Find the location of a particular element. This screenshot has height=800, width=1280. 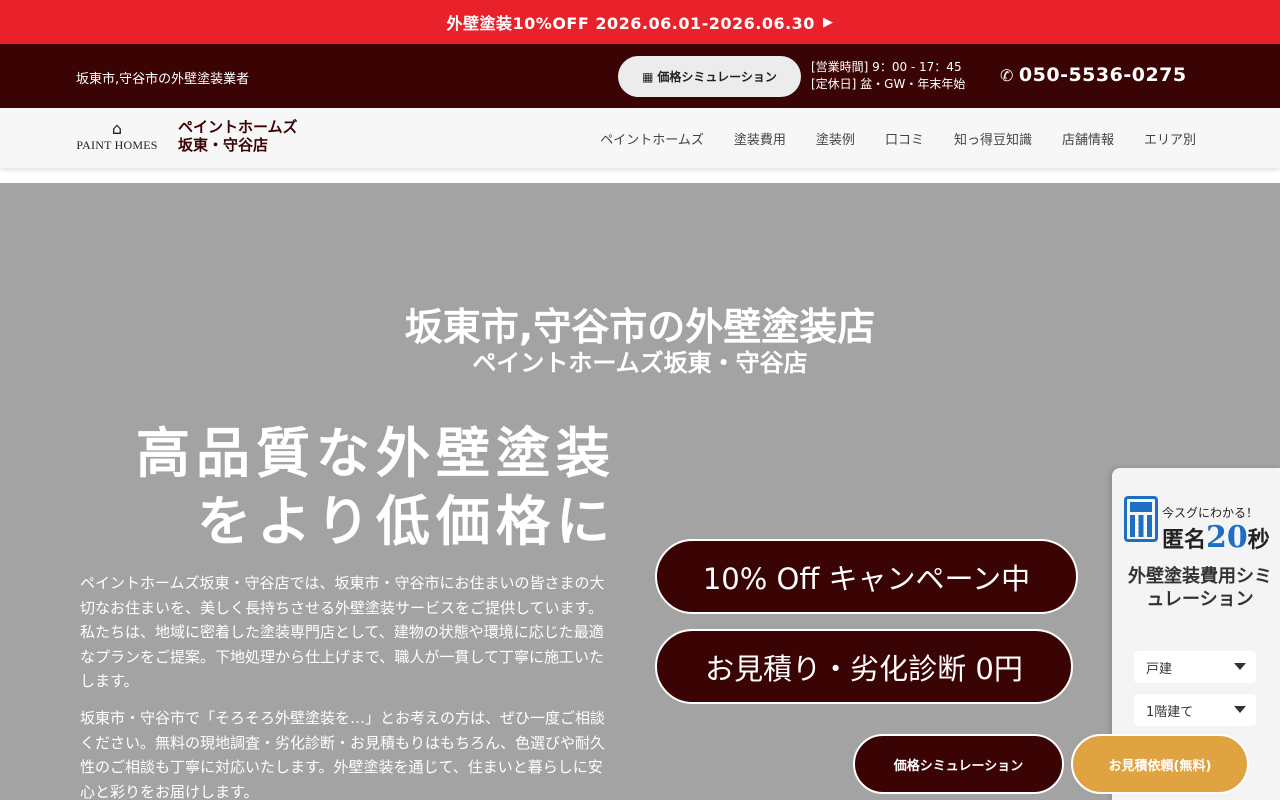

free-diagnosis-badge: お見積り・劣化診断 0円 is located at coordinates (864, 666).